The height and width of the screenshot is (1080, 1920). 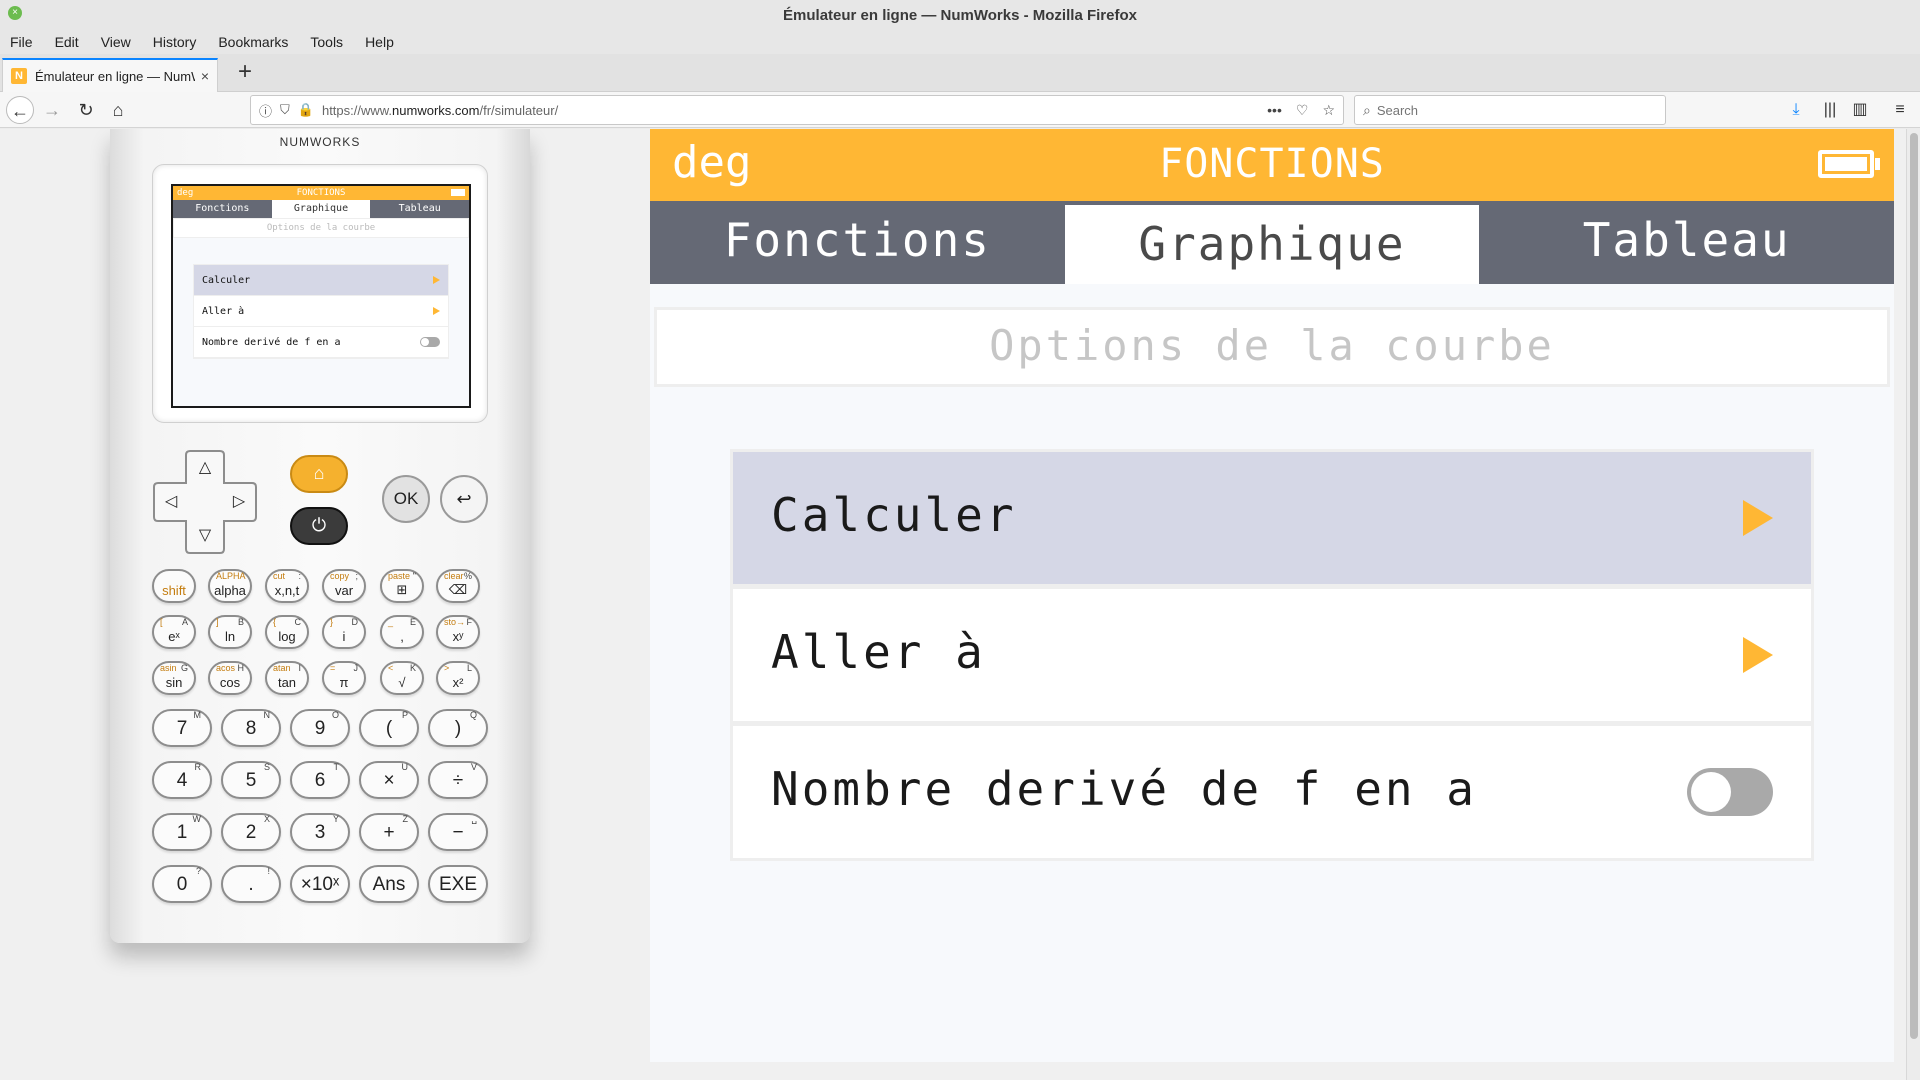 What do you see at coordinates (320, 728) in the screenshot?
I see `key-9: O9` at bounding box center [320, 728].